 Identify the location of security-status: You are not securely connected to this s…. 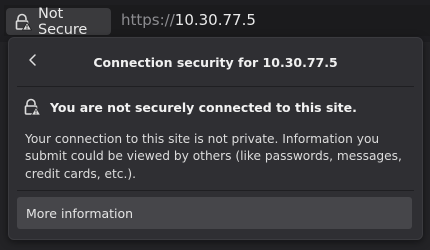
(190, 107).